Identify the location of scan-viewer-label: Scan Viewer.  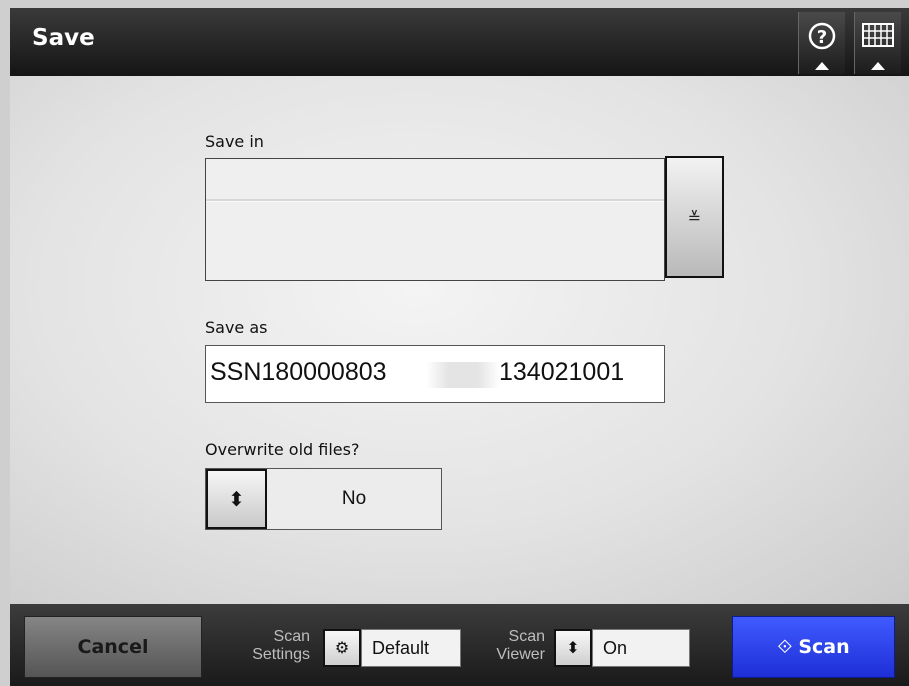
(505, 646).